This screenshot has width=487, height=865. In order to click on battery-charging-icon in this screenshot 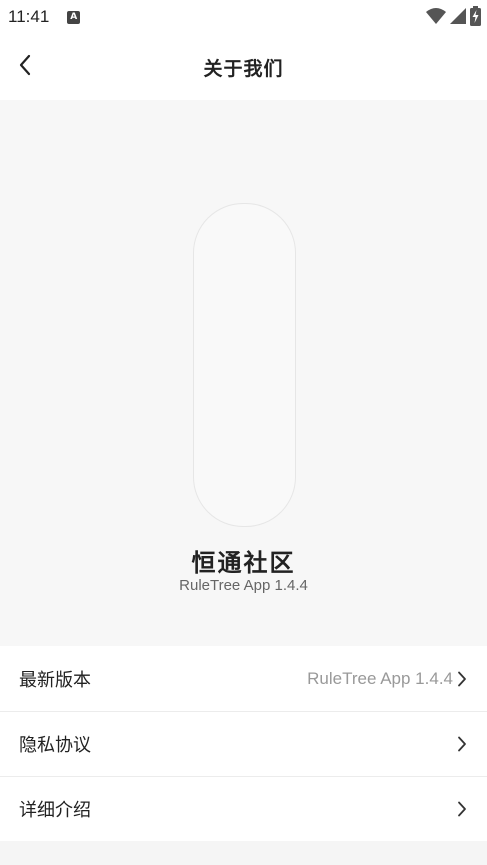, I will do `click(475, 16)`.